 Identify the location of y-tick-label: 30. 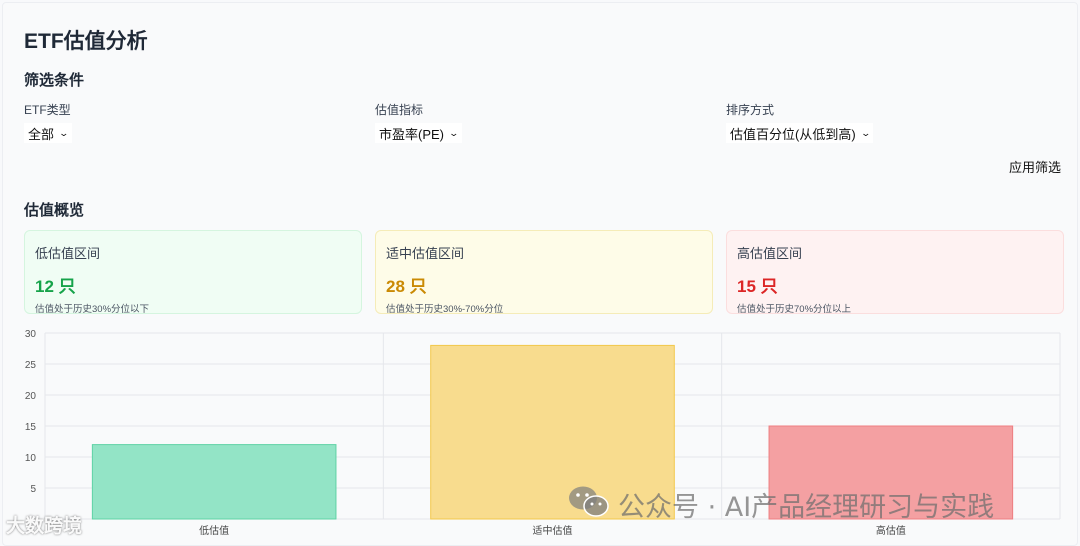
(31, 334).